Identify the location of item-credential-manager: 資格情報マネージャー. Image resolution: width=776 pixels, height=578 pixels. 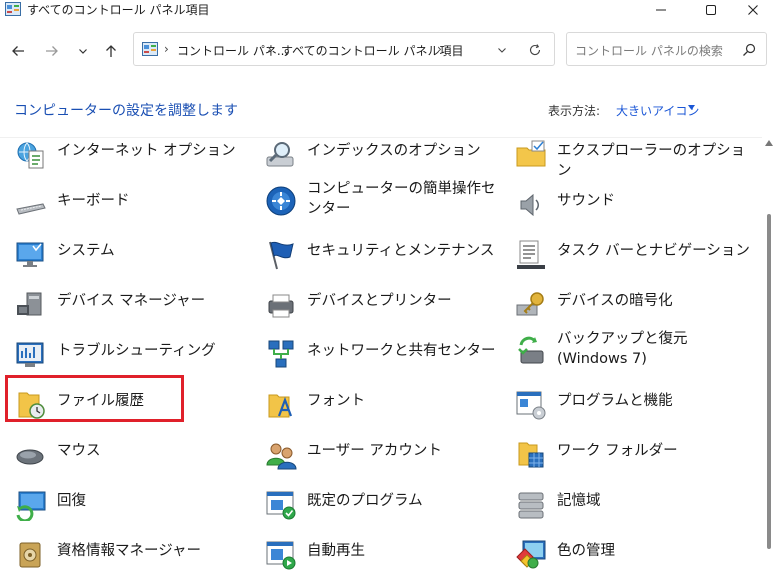
(135, 557).